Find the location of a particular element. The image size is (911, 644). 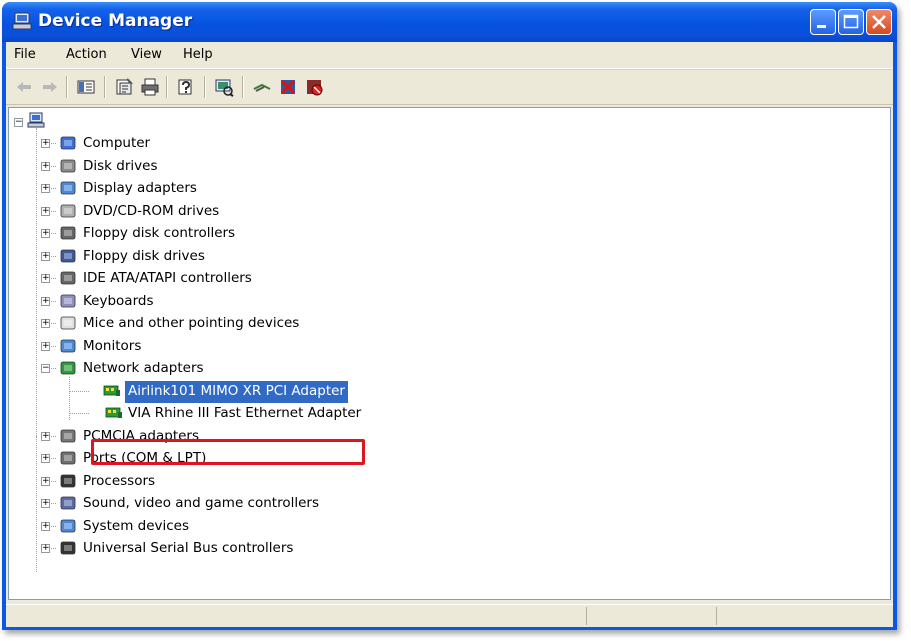

tree-category-floppy-disk-controllers: Floppy disk controllers is located at coordinates (159, 233).